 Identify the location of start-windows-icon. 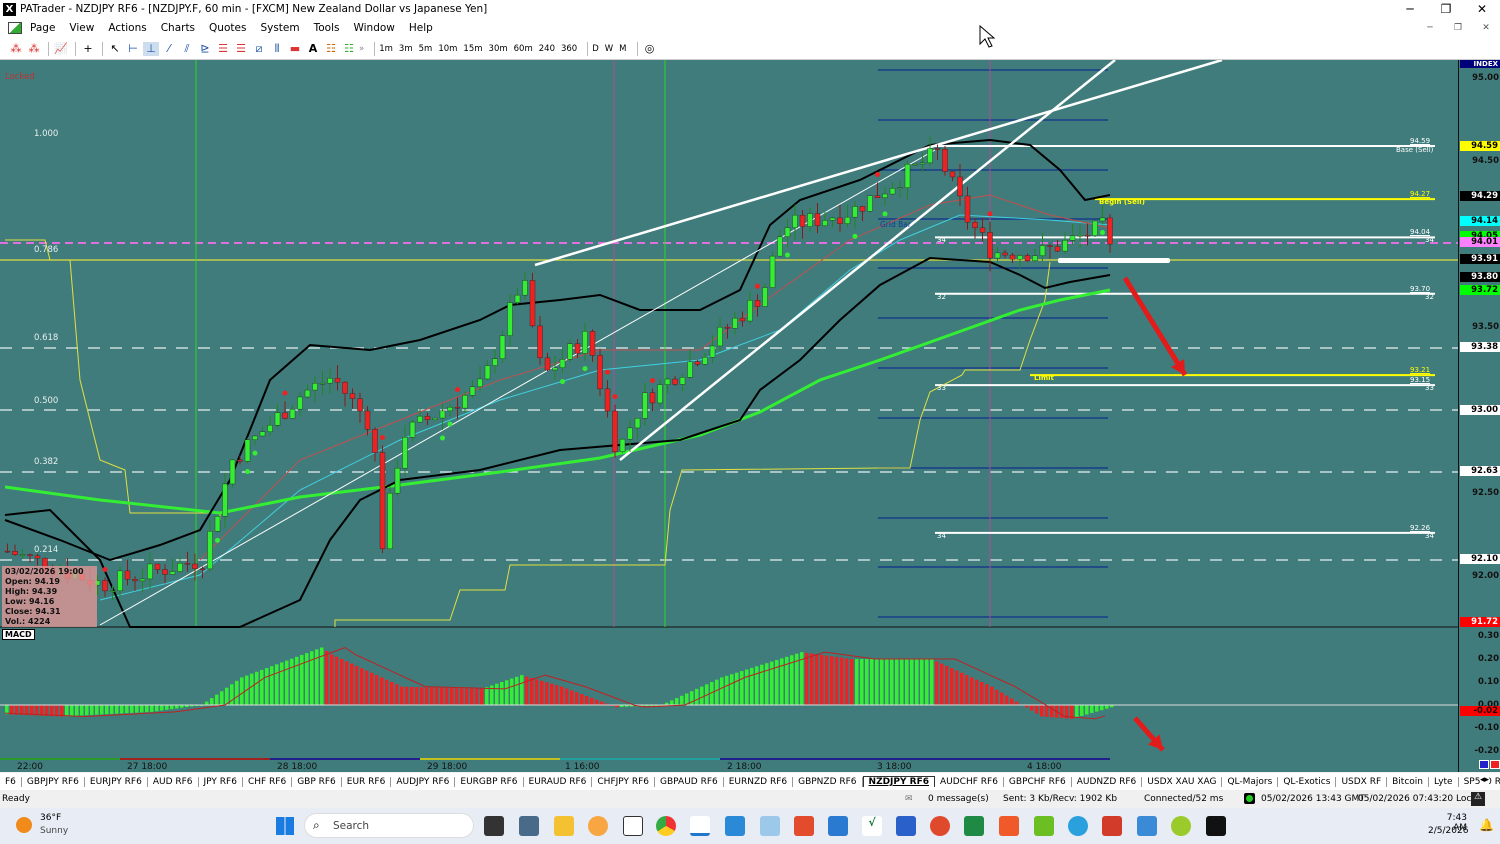
(285, 826).